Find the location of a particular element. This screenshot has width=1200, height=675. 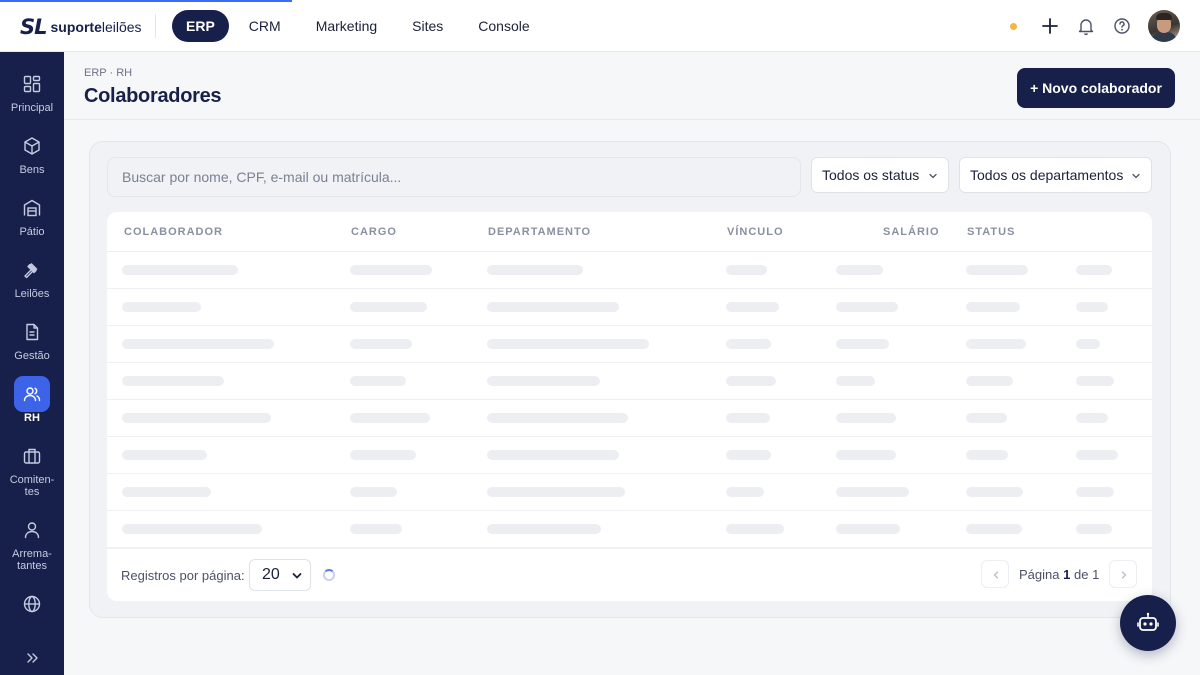

sidebar-item-principal: Principal is located at coordinates (32, 90).